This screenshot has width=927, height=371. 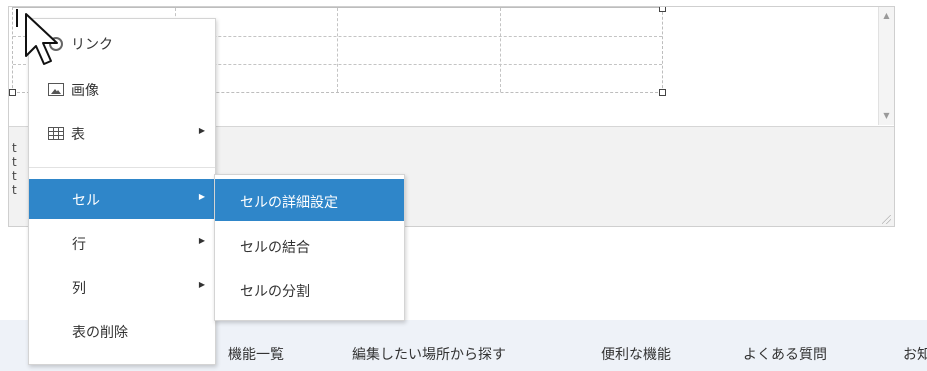 What do you see at coordinates (100, 333) in the screenshot?
I see `menu-item-label: 表の削除` at bounding box center [100, 333].